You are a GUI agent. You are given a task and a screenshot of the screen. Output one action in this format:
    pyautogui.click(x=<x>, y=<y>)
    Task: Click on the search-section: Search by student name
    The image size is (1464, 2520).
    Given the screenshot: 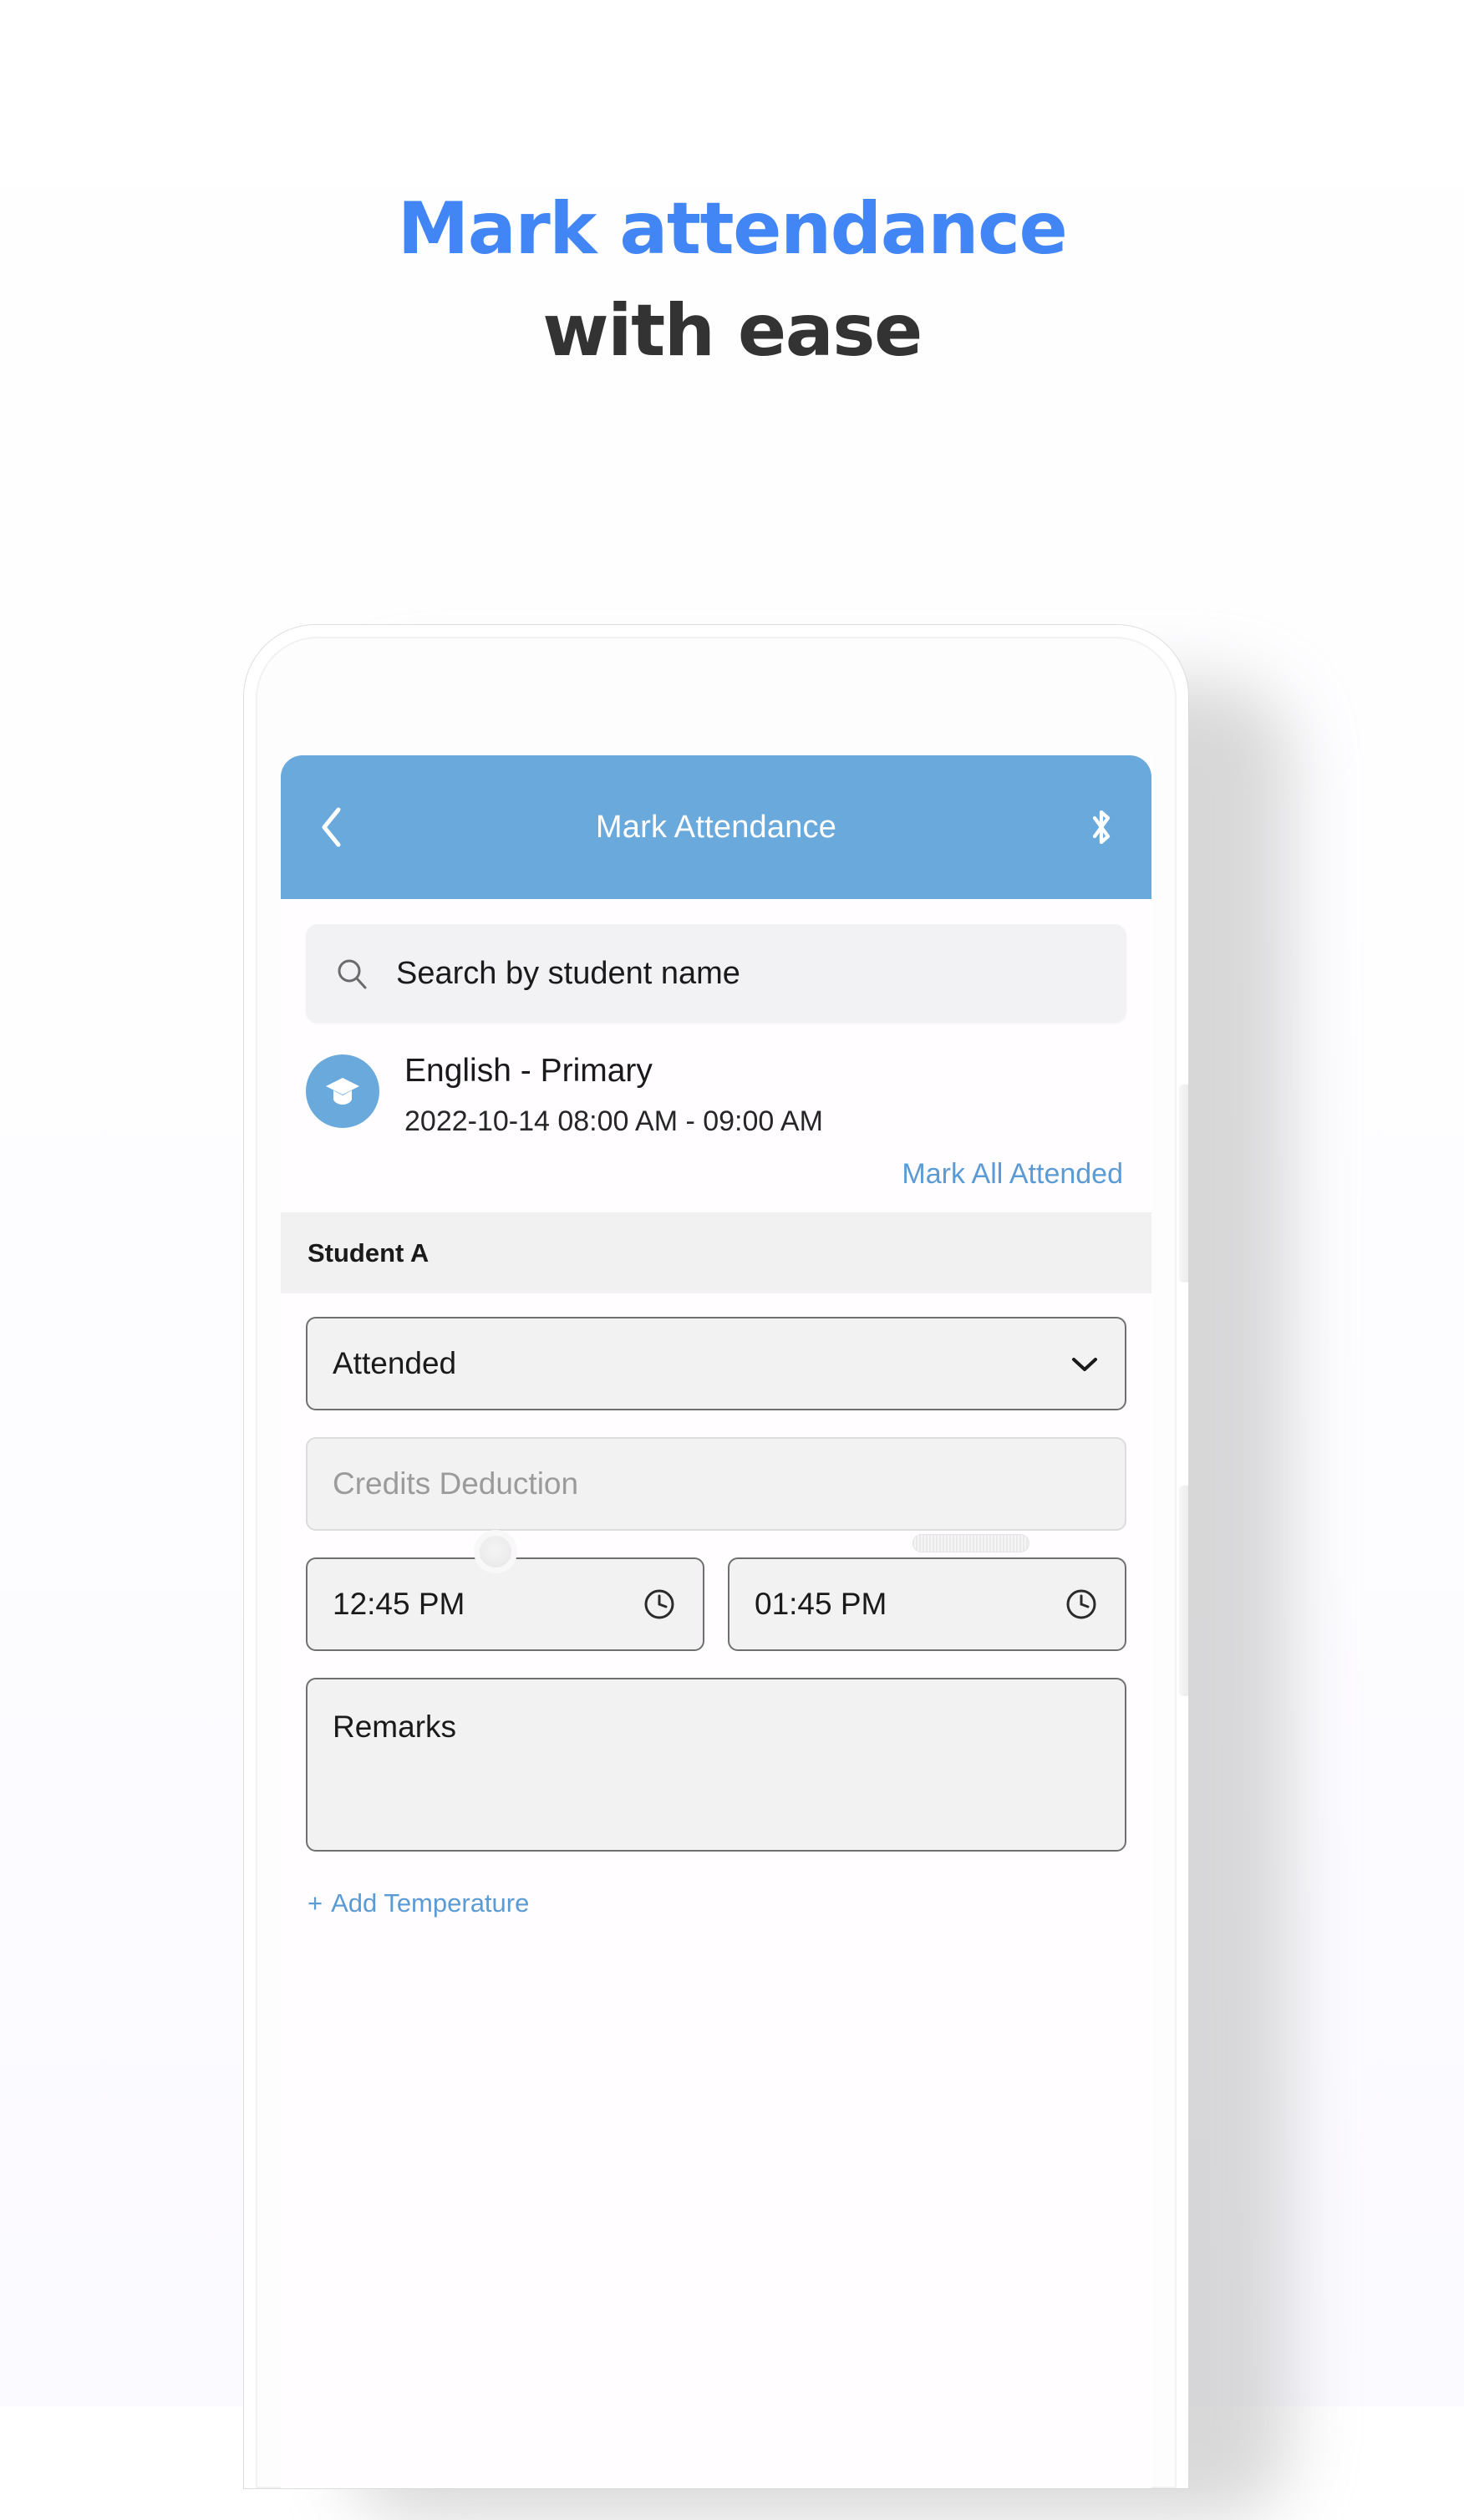 What is the action you would take?
    pyautogui.click(x=716, y=970)
    